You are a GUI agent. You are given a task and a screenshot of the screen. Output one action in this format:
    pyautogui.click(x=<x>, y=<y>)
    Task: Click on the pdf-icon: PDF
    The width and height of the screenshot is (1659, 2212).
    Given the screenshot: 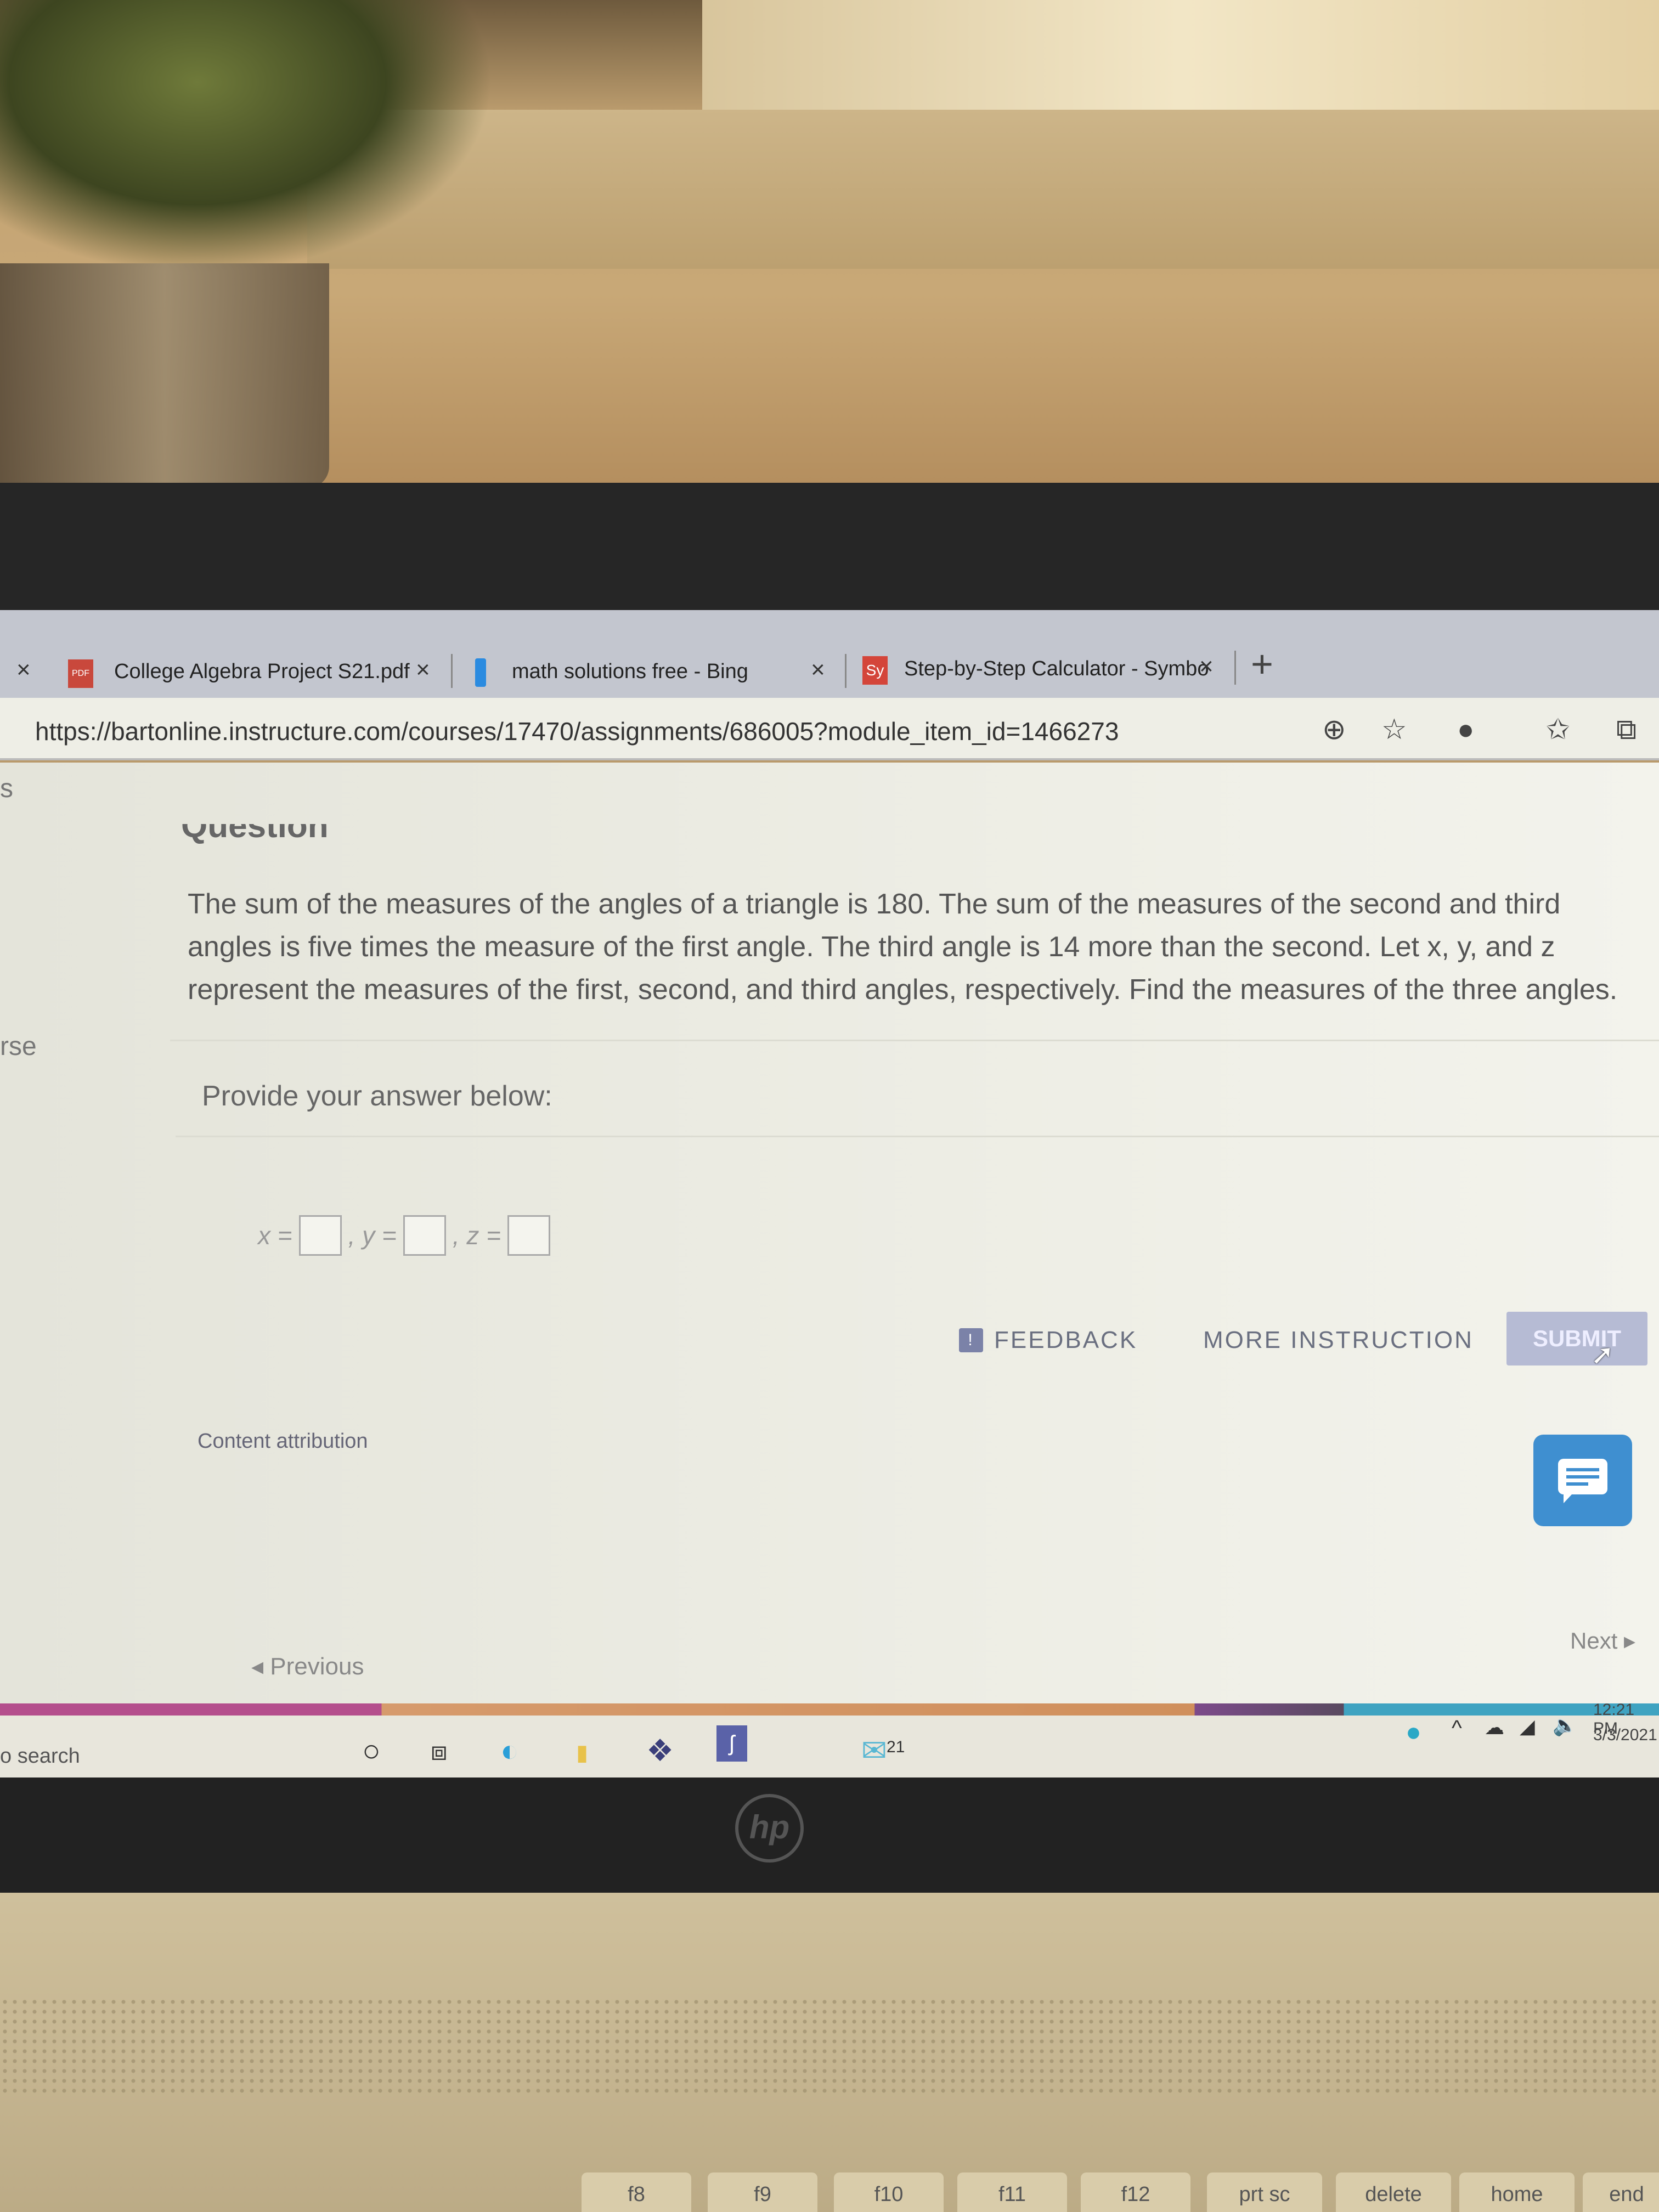 What is the action you would take?
    pyautogui.click(x=81, y=673)
    